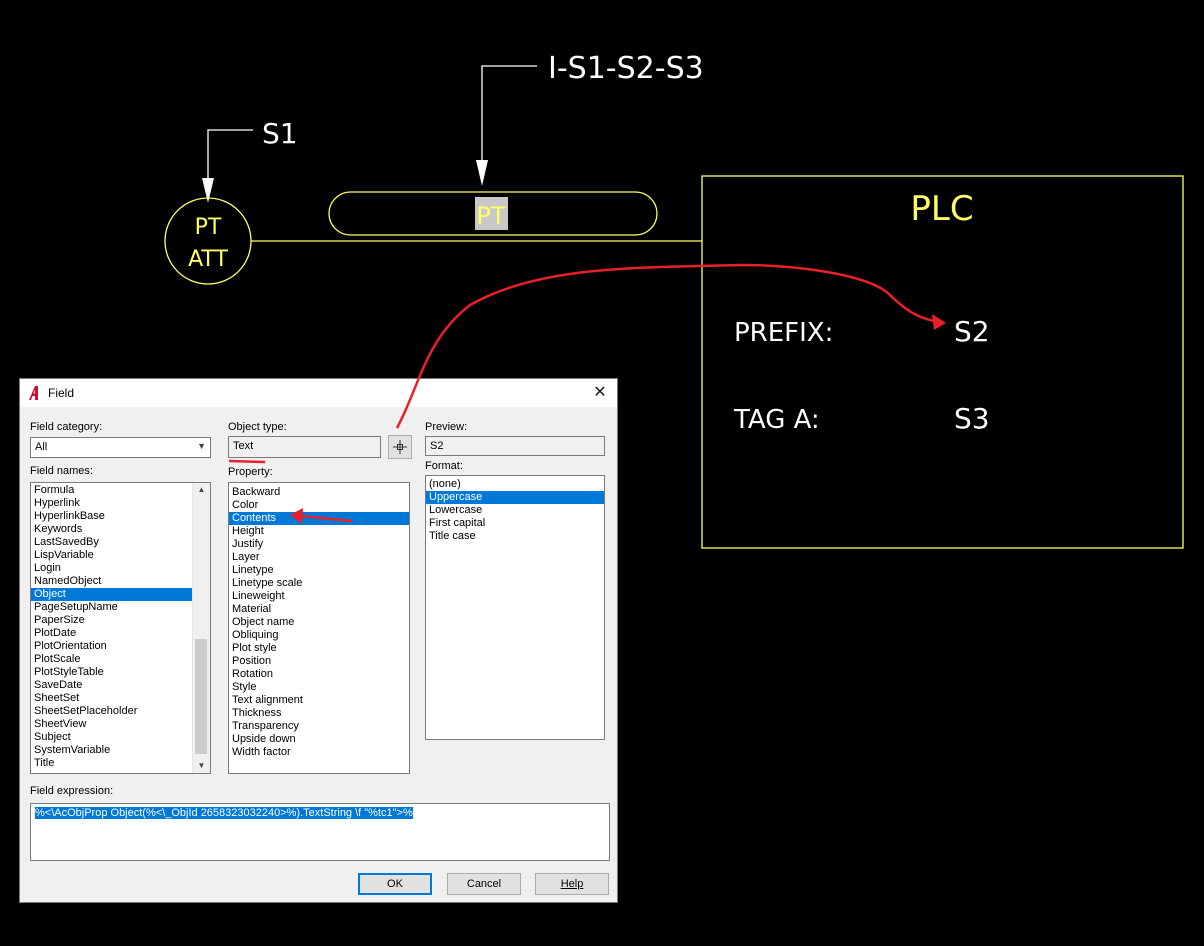 This screenshot has height=946, width=1204. Describe the element at coordinates (120, 581) in the screenshot. I see `field-name-item: NamedObject` at that location.